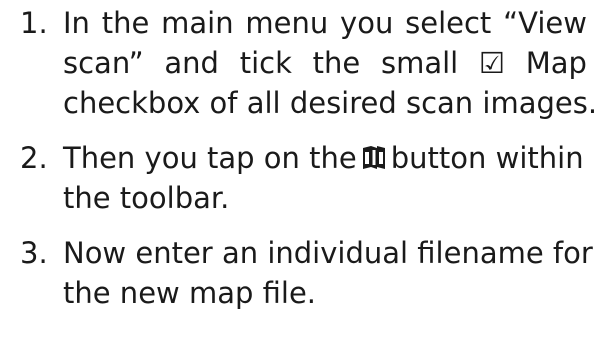 The height and width of the screenshot is (345, 607). Describe the element at coordinates (34, 158) in the screenshot. I see `step-2-number: 2.` at that location.